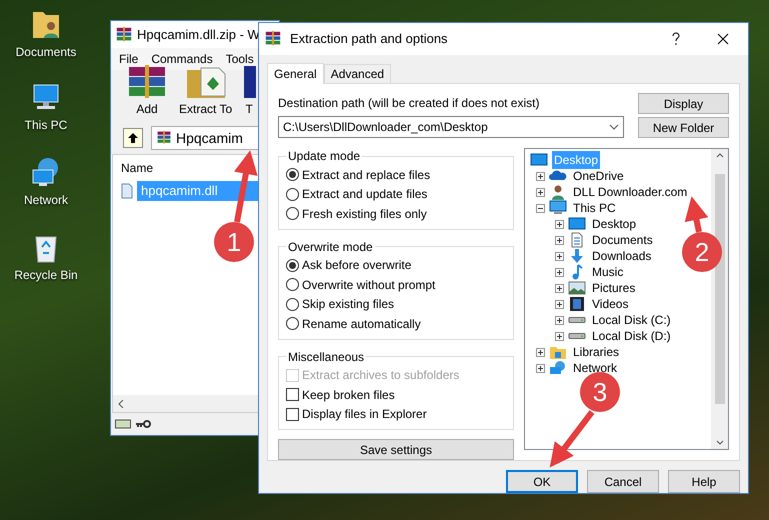  I want to click on computer-icon, so click(558, 208).